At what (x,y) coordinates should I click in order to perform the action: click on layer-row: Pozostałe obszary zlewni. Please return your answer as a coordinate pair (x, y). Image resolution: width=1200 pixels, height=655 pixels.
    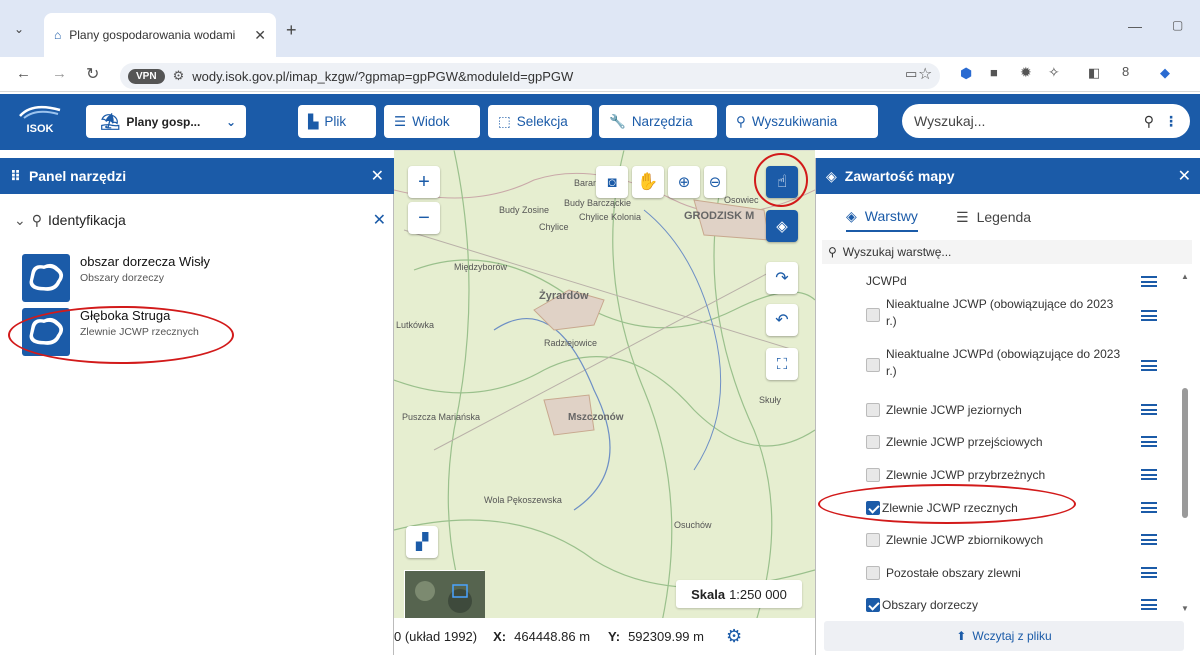
    Looking at the image, I should click on (988, 573).